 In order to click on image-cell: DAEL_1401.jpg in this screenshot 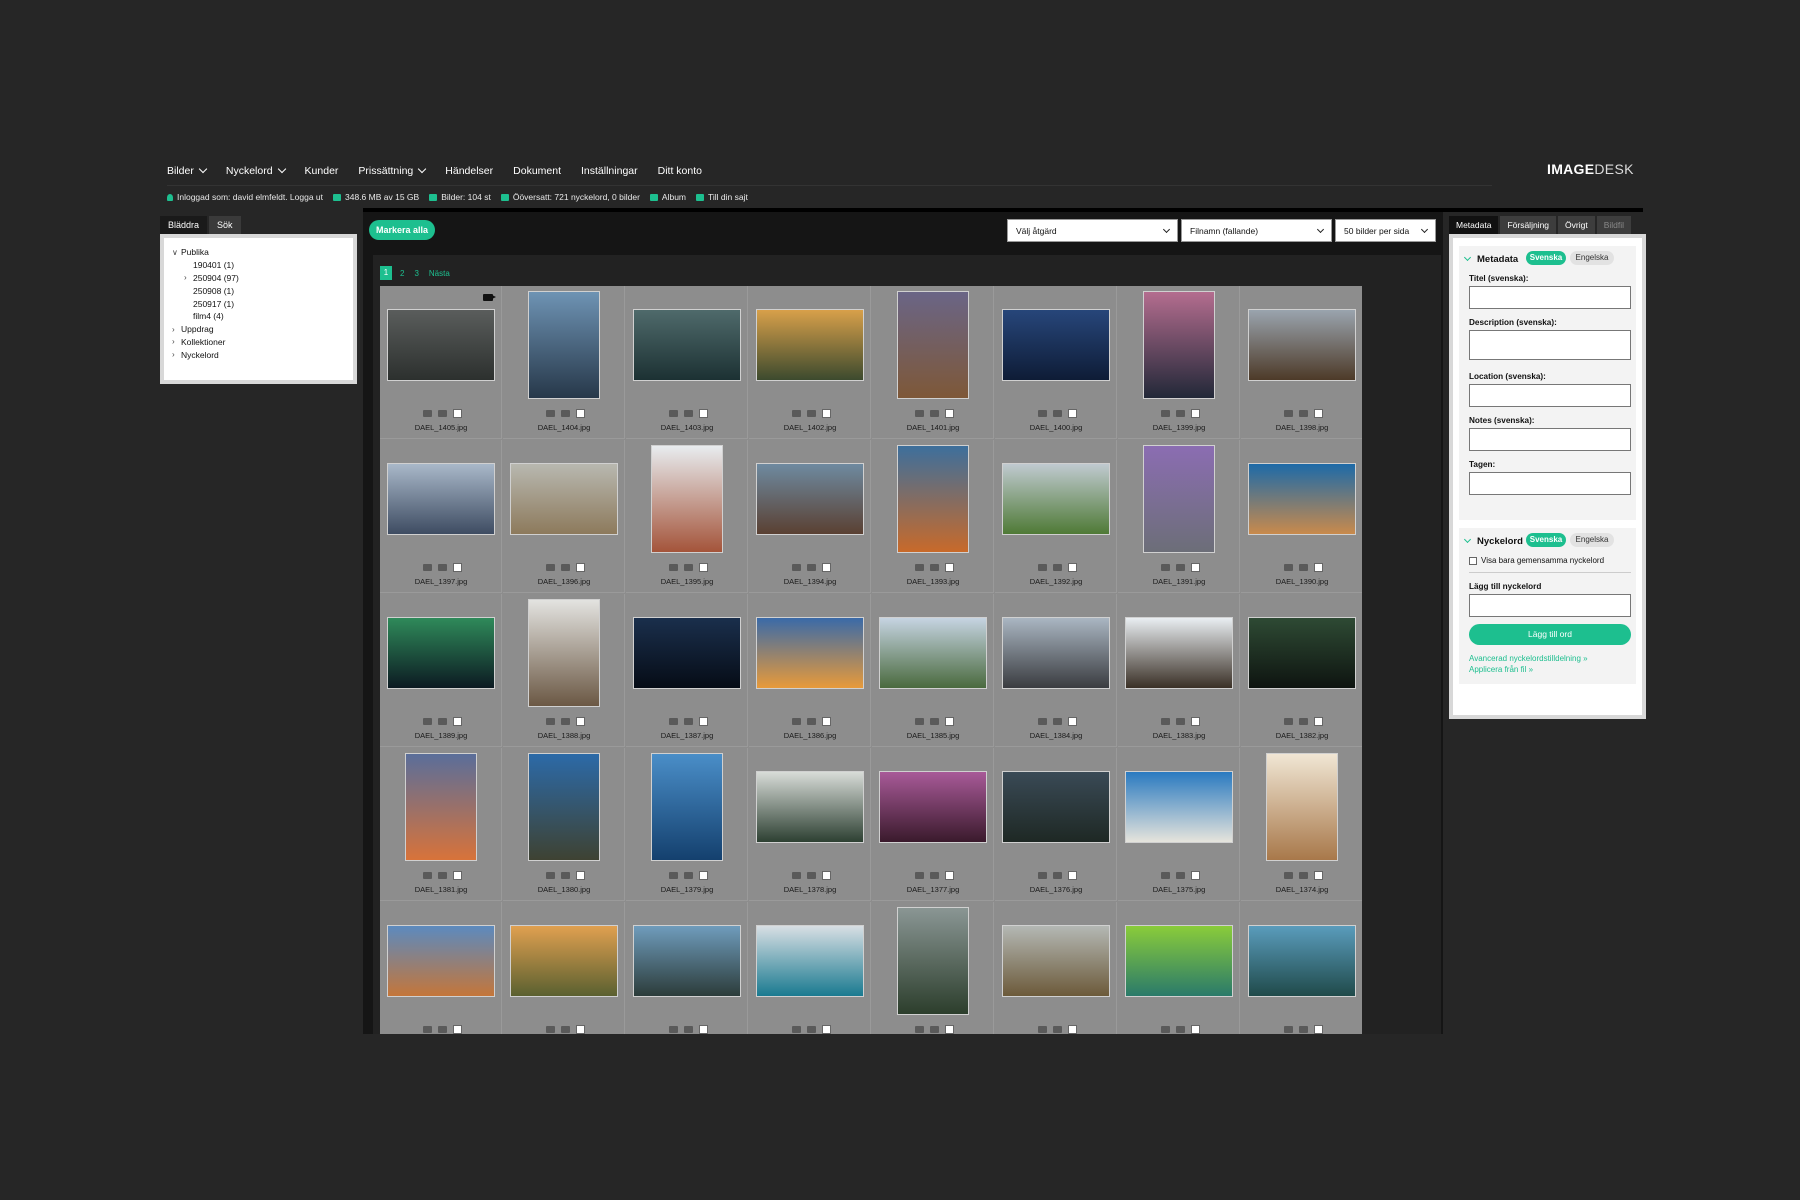, I will do `click(933, 362)`.